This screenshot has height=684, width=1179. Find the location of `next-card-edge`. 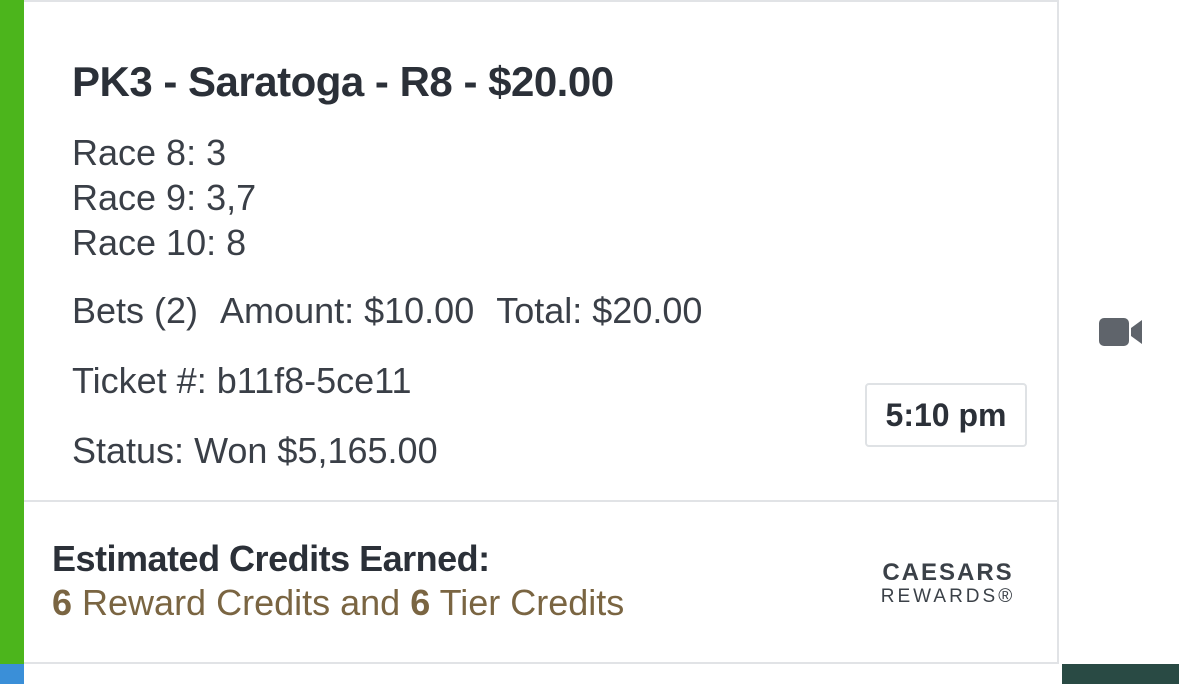

next-card-edge is located at coordinates (541, 674).